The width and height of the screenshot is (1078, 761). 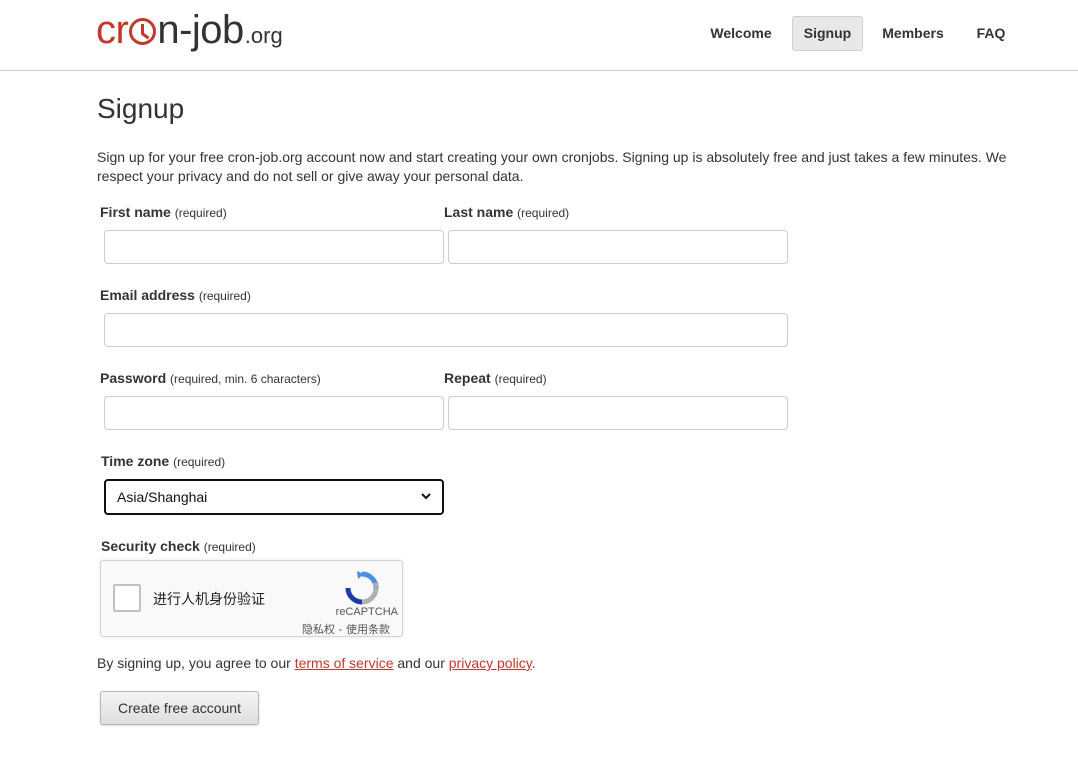 What do you see at coordinates (147, 295) in the screenshot?
I see `email-label-text: Email address` at bounding box center [147, 295].